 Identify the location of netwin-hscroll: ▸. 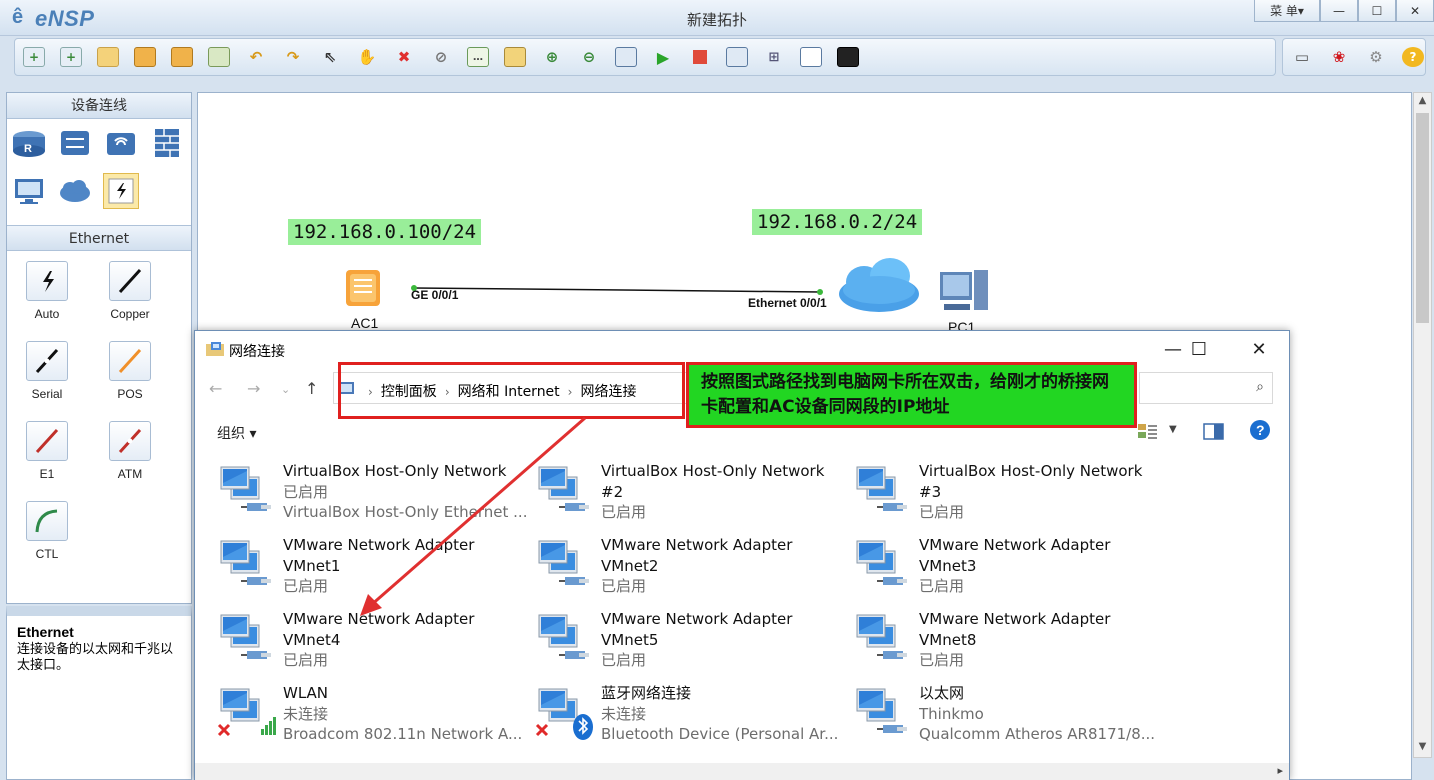
(742, 771).